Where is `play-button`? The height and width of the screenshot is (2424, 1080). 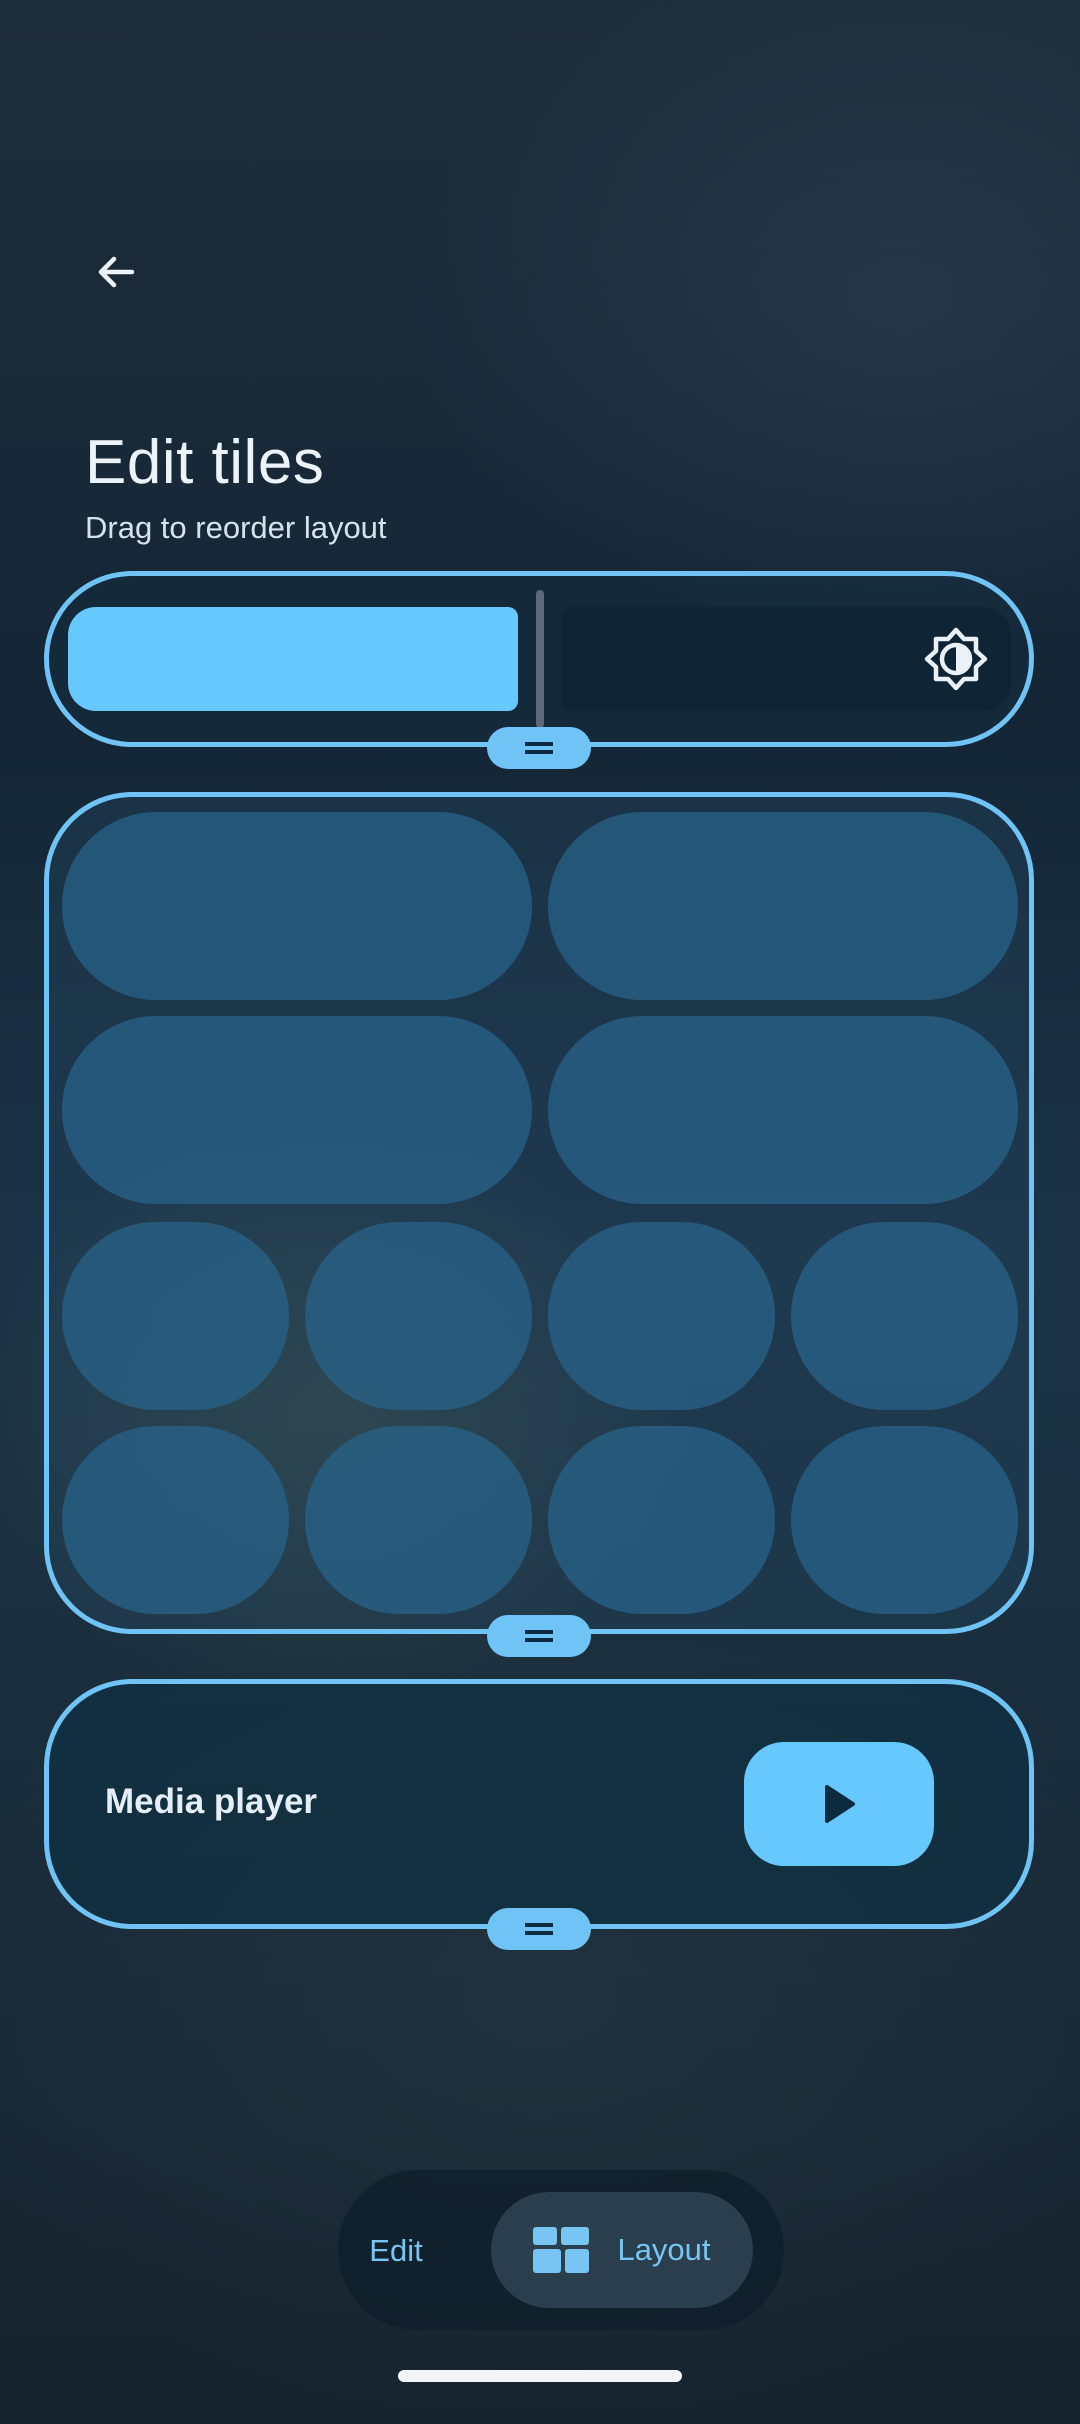
play-button is located at coordinates (839, 1804).